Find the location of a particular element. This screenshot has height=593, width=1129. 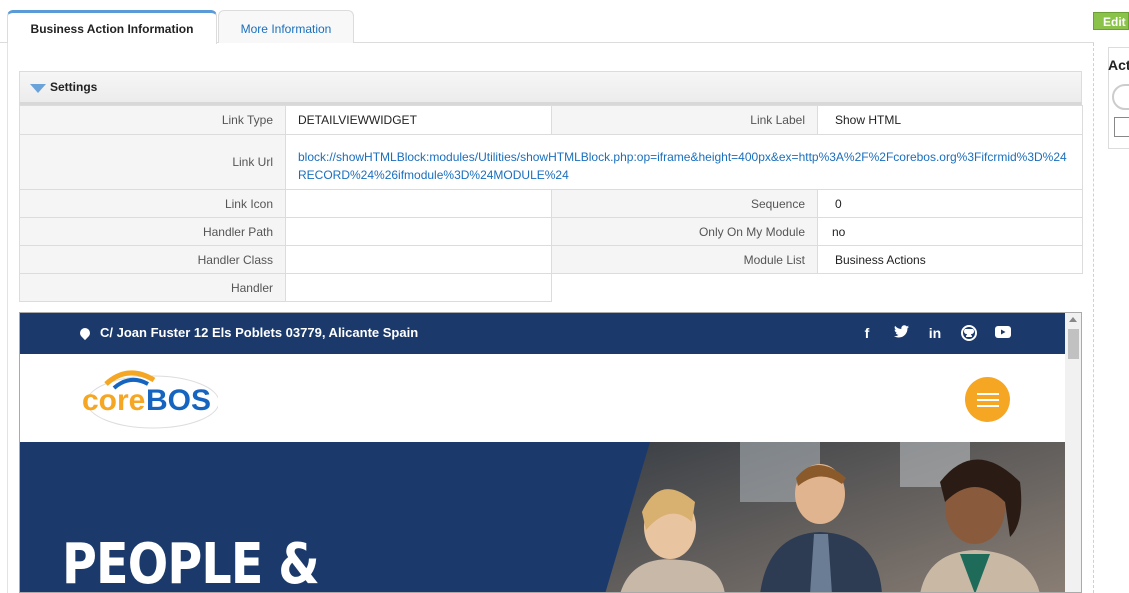

handler-value is located at coordinates (418, 287).